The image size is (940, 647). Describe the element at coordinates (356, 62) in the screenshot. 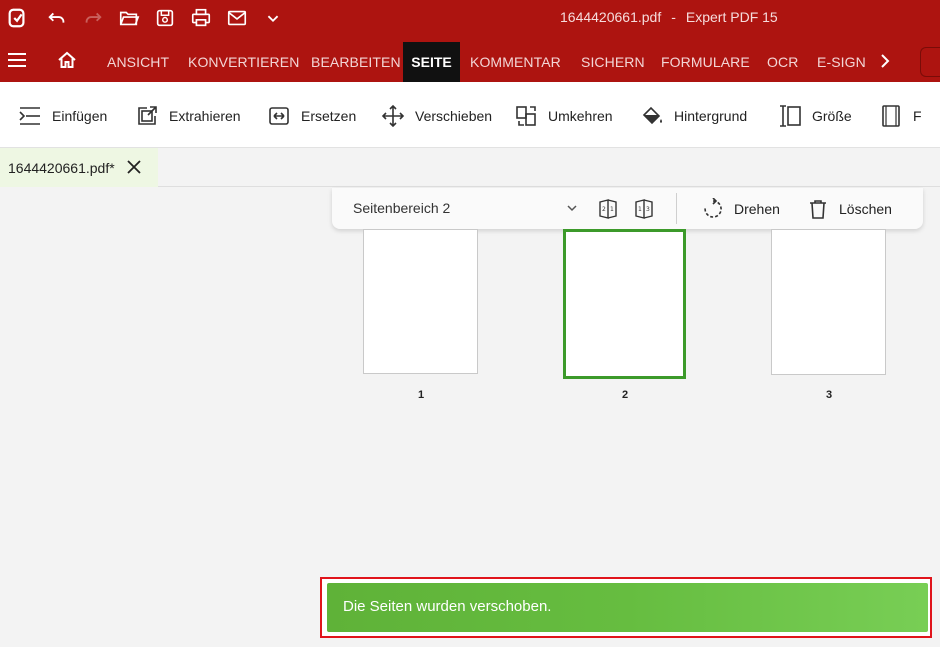

I see `tab-bearbeiten: BEARBEITEN` at that location.